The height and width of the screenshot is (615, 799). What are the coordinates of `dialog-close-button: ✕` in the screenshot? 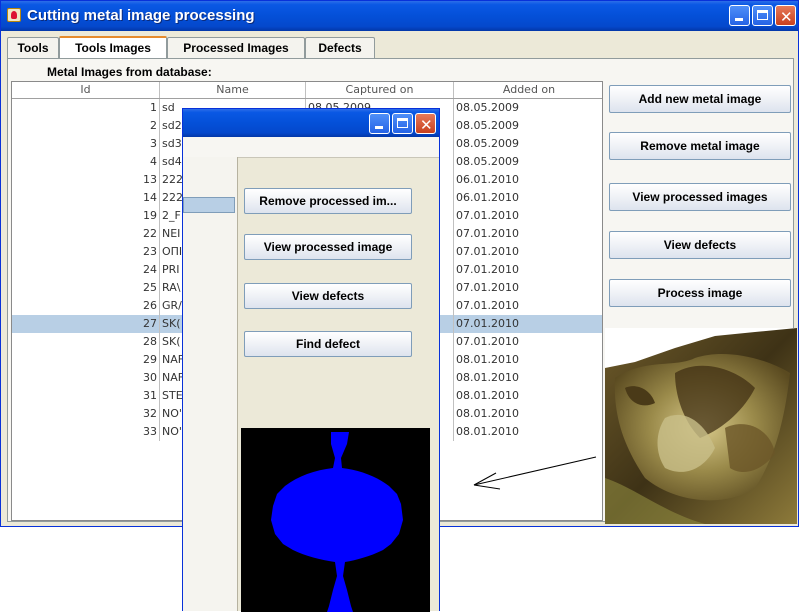 It's located at (425, 123).